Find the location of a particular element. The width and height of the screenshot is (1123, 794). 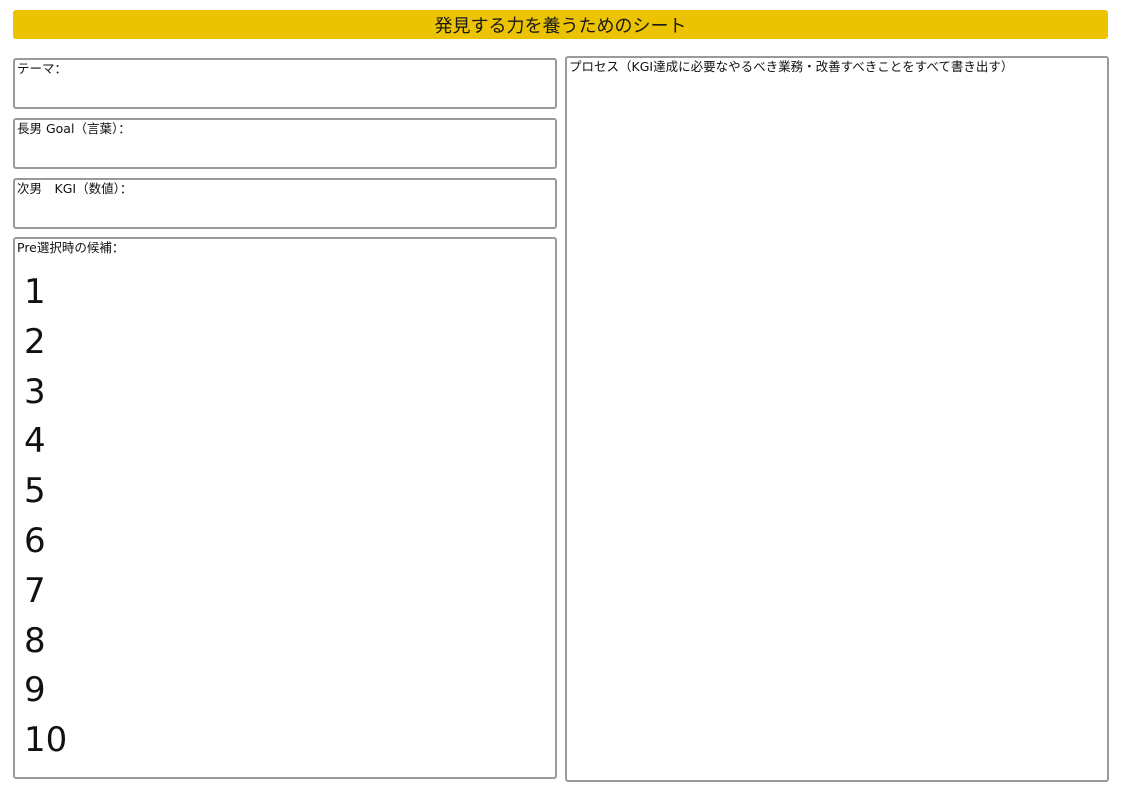

theme-label: テーマ： is located at coordinates (42, 68).